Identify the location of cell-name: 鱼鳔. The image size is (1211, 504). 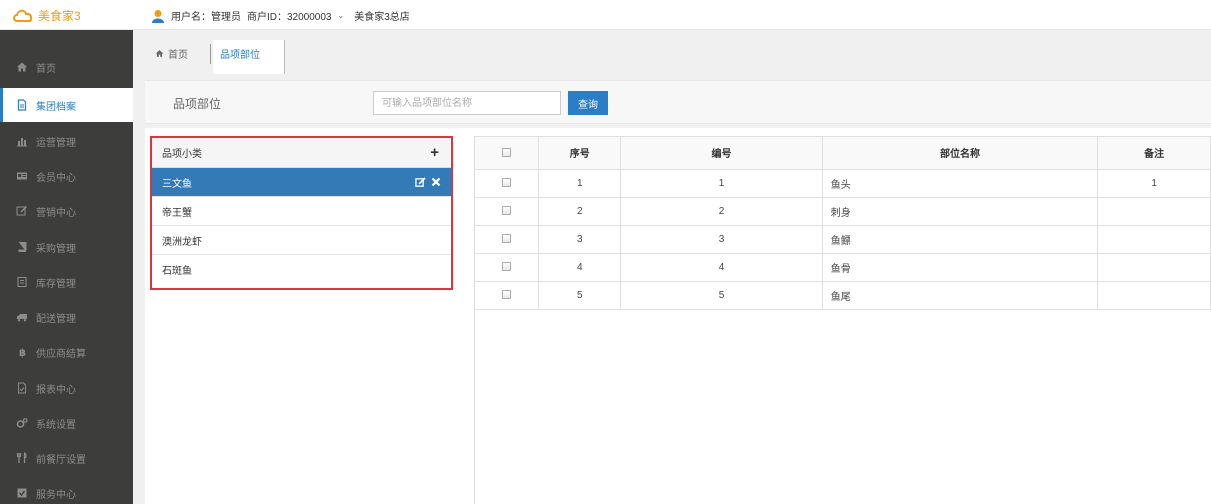
(960, 239).